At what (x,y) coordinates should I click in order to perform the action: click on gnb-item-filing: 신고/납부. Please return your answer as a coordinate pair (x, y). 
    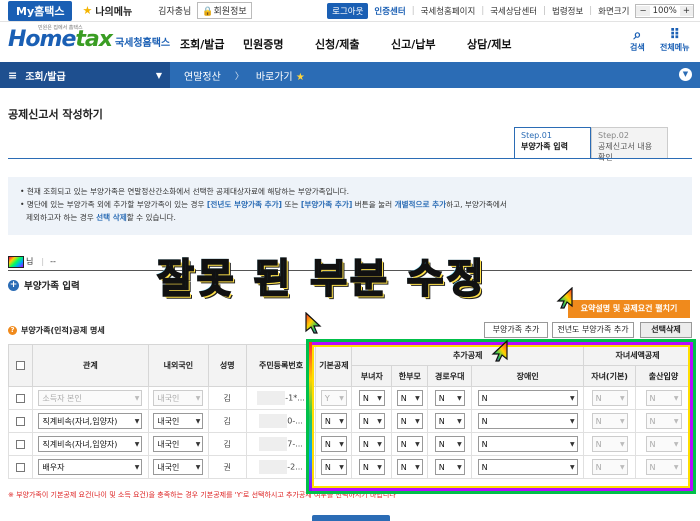
    Looking at the image, I should click on (429, 44).